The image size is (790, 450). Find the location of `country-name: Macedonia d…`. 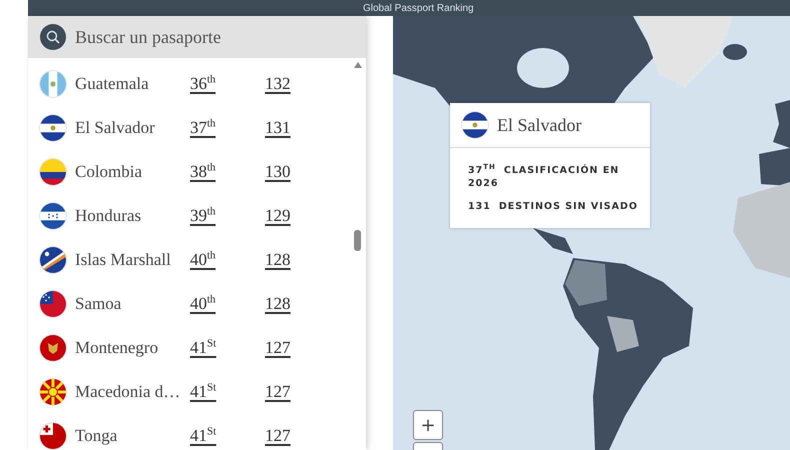

country-name: Macedonia d… is located at coordinates (128, 392).